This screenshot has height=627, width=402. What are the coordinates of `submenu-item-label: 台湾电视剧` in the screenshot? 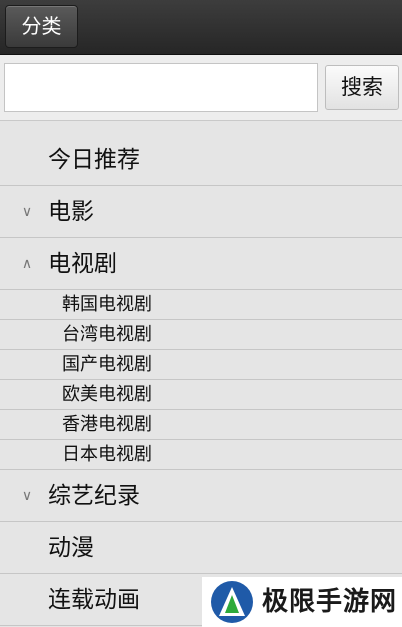 It's located at (107, 334).